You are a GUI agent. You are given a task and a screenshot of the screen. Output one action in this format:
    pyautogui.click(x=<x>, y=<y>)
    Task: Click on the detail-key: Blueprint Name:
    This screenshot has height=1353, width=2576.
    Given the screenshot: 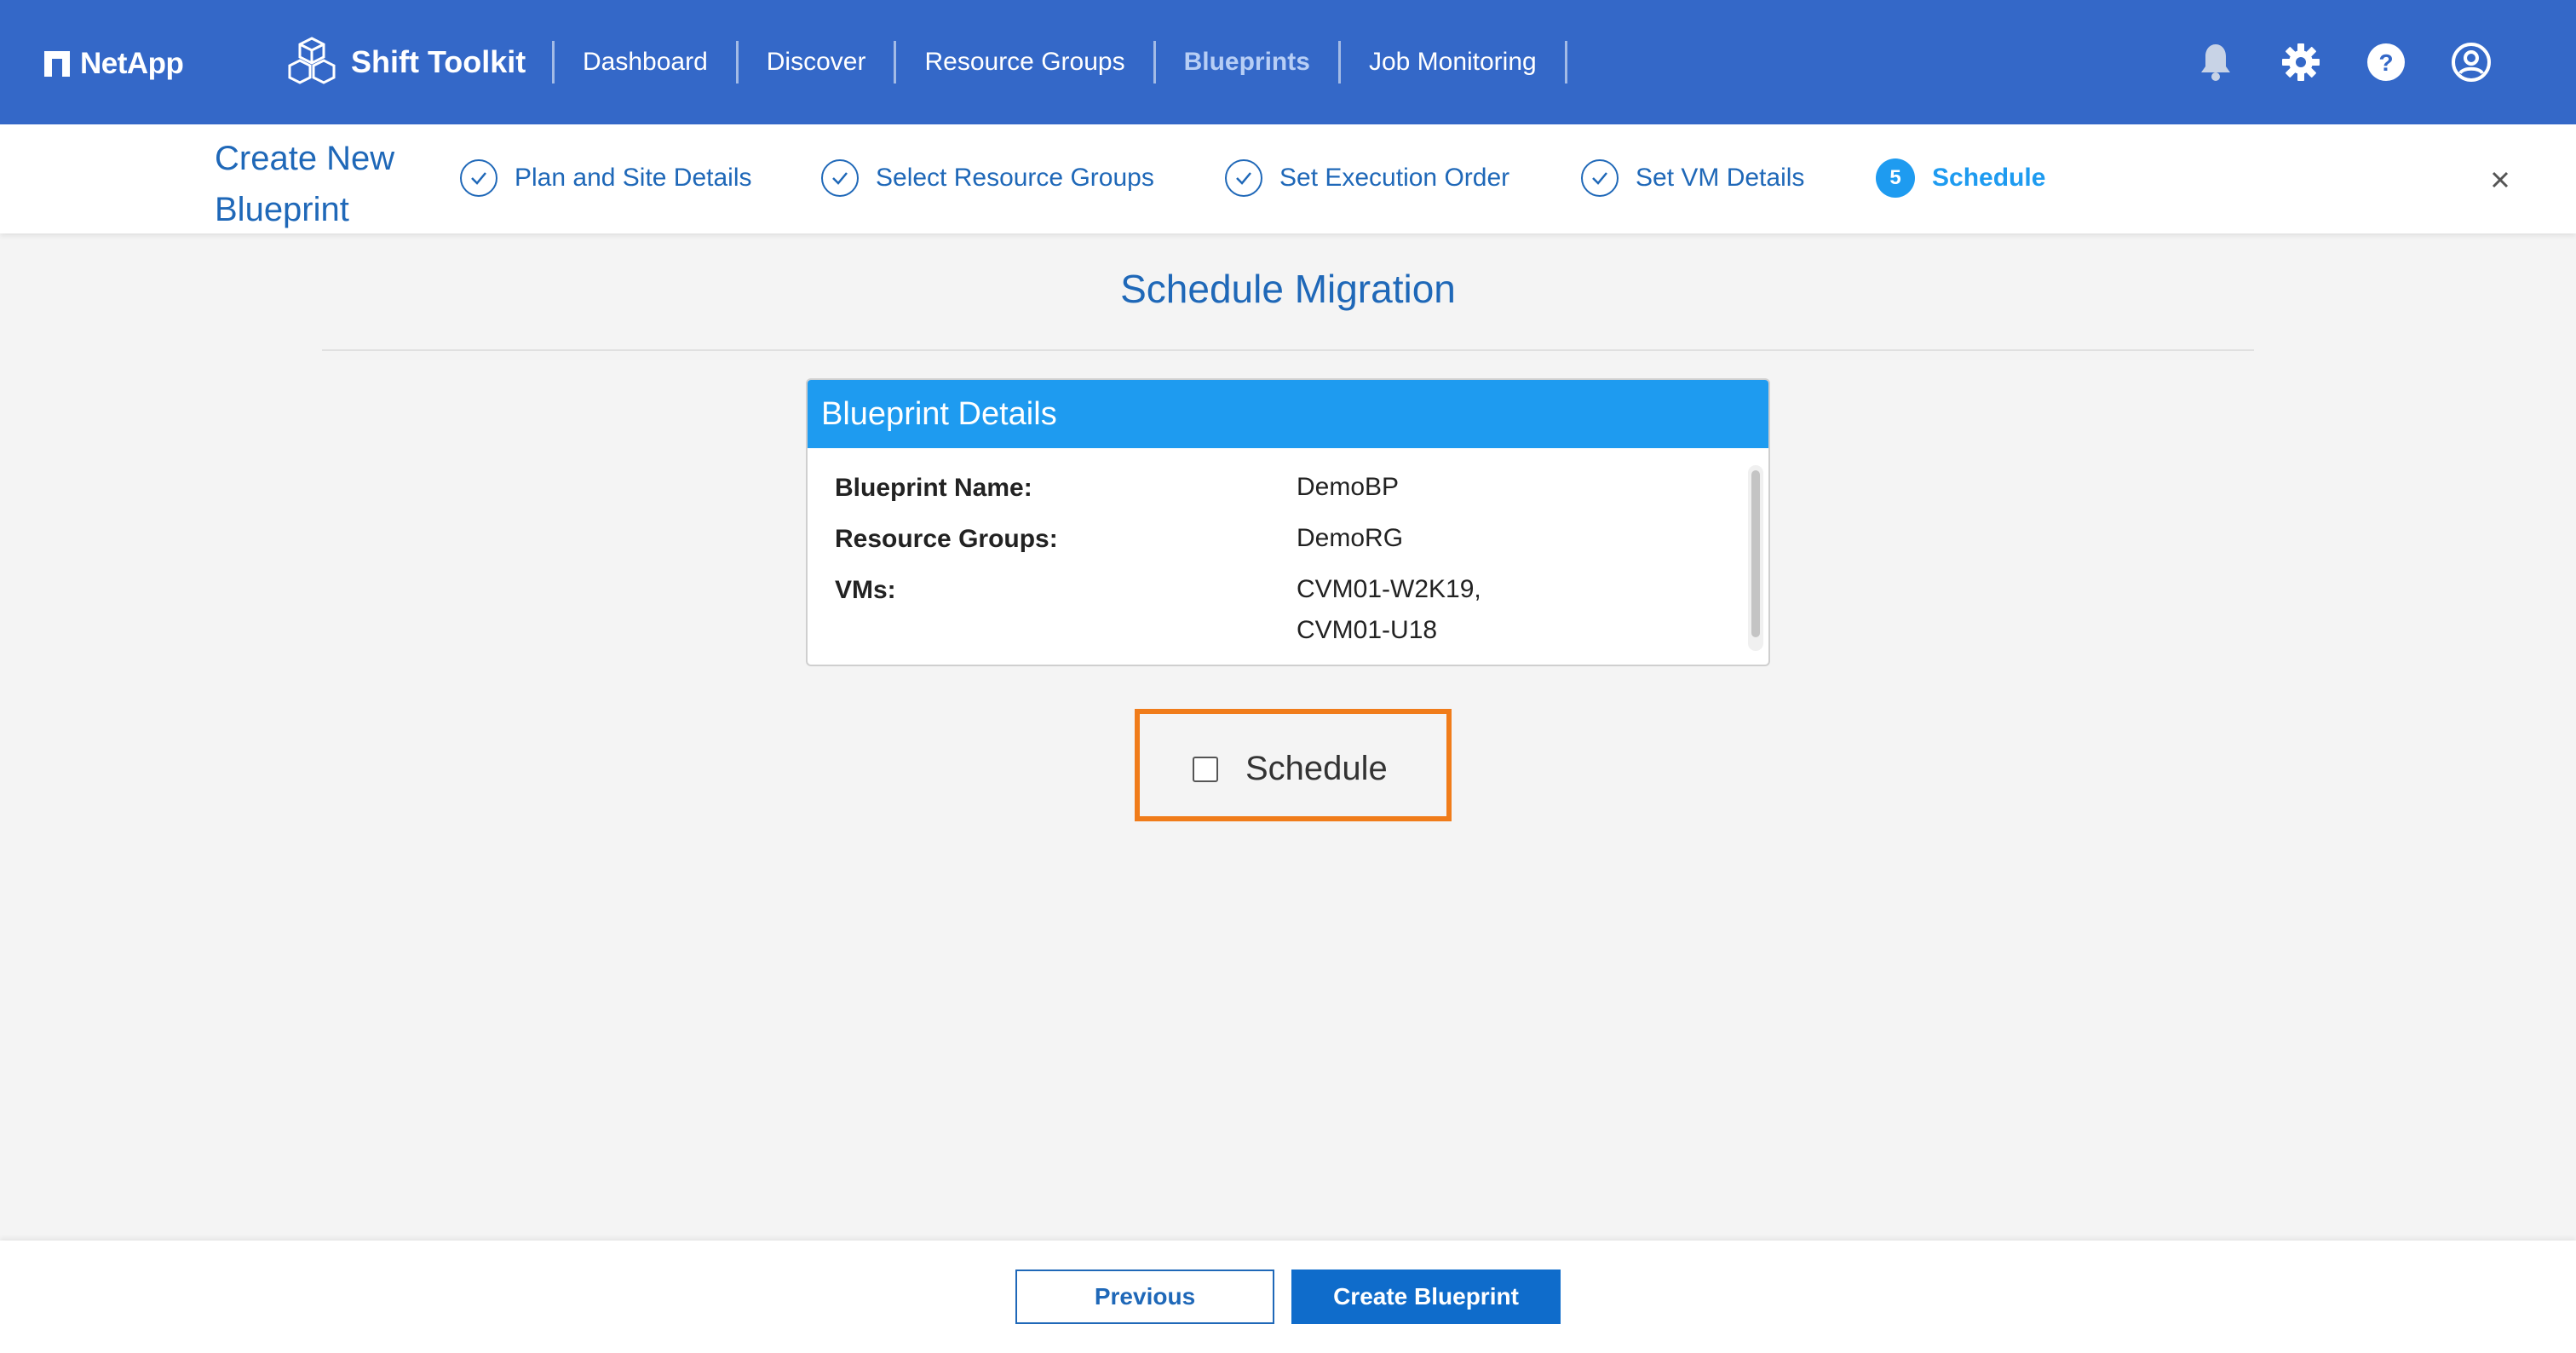 What is the action you would take?
    pyautogui.click(x=934, y=488)
    